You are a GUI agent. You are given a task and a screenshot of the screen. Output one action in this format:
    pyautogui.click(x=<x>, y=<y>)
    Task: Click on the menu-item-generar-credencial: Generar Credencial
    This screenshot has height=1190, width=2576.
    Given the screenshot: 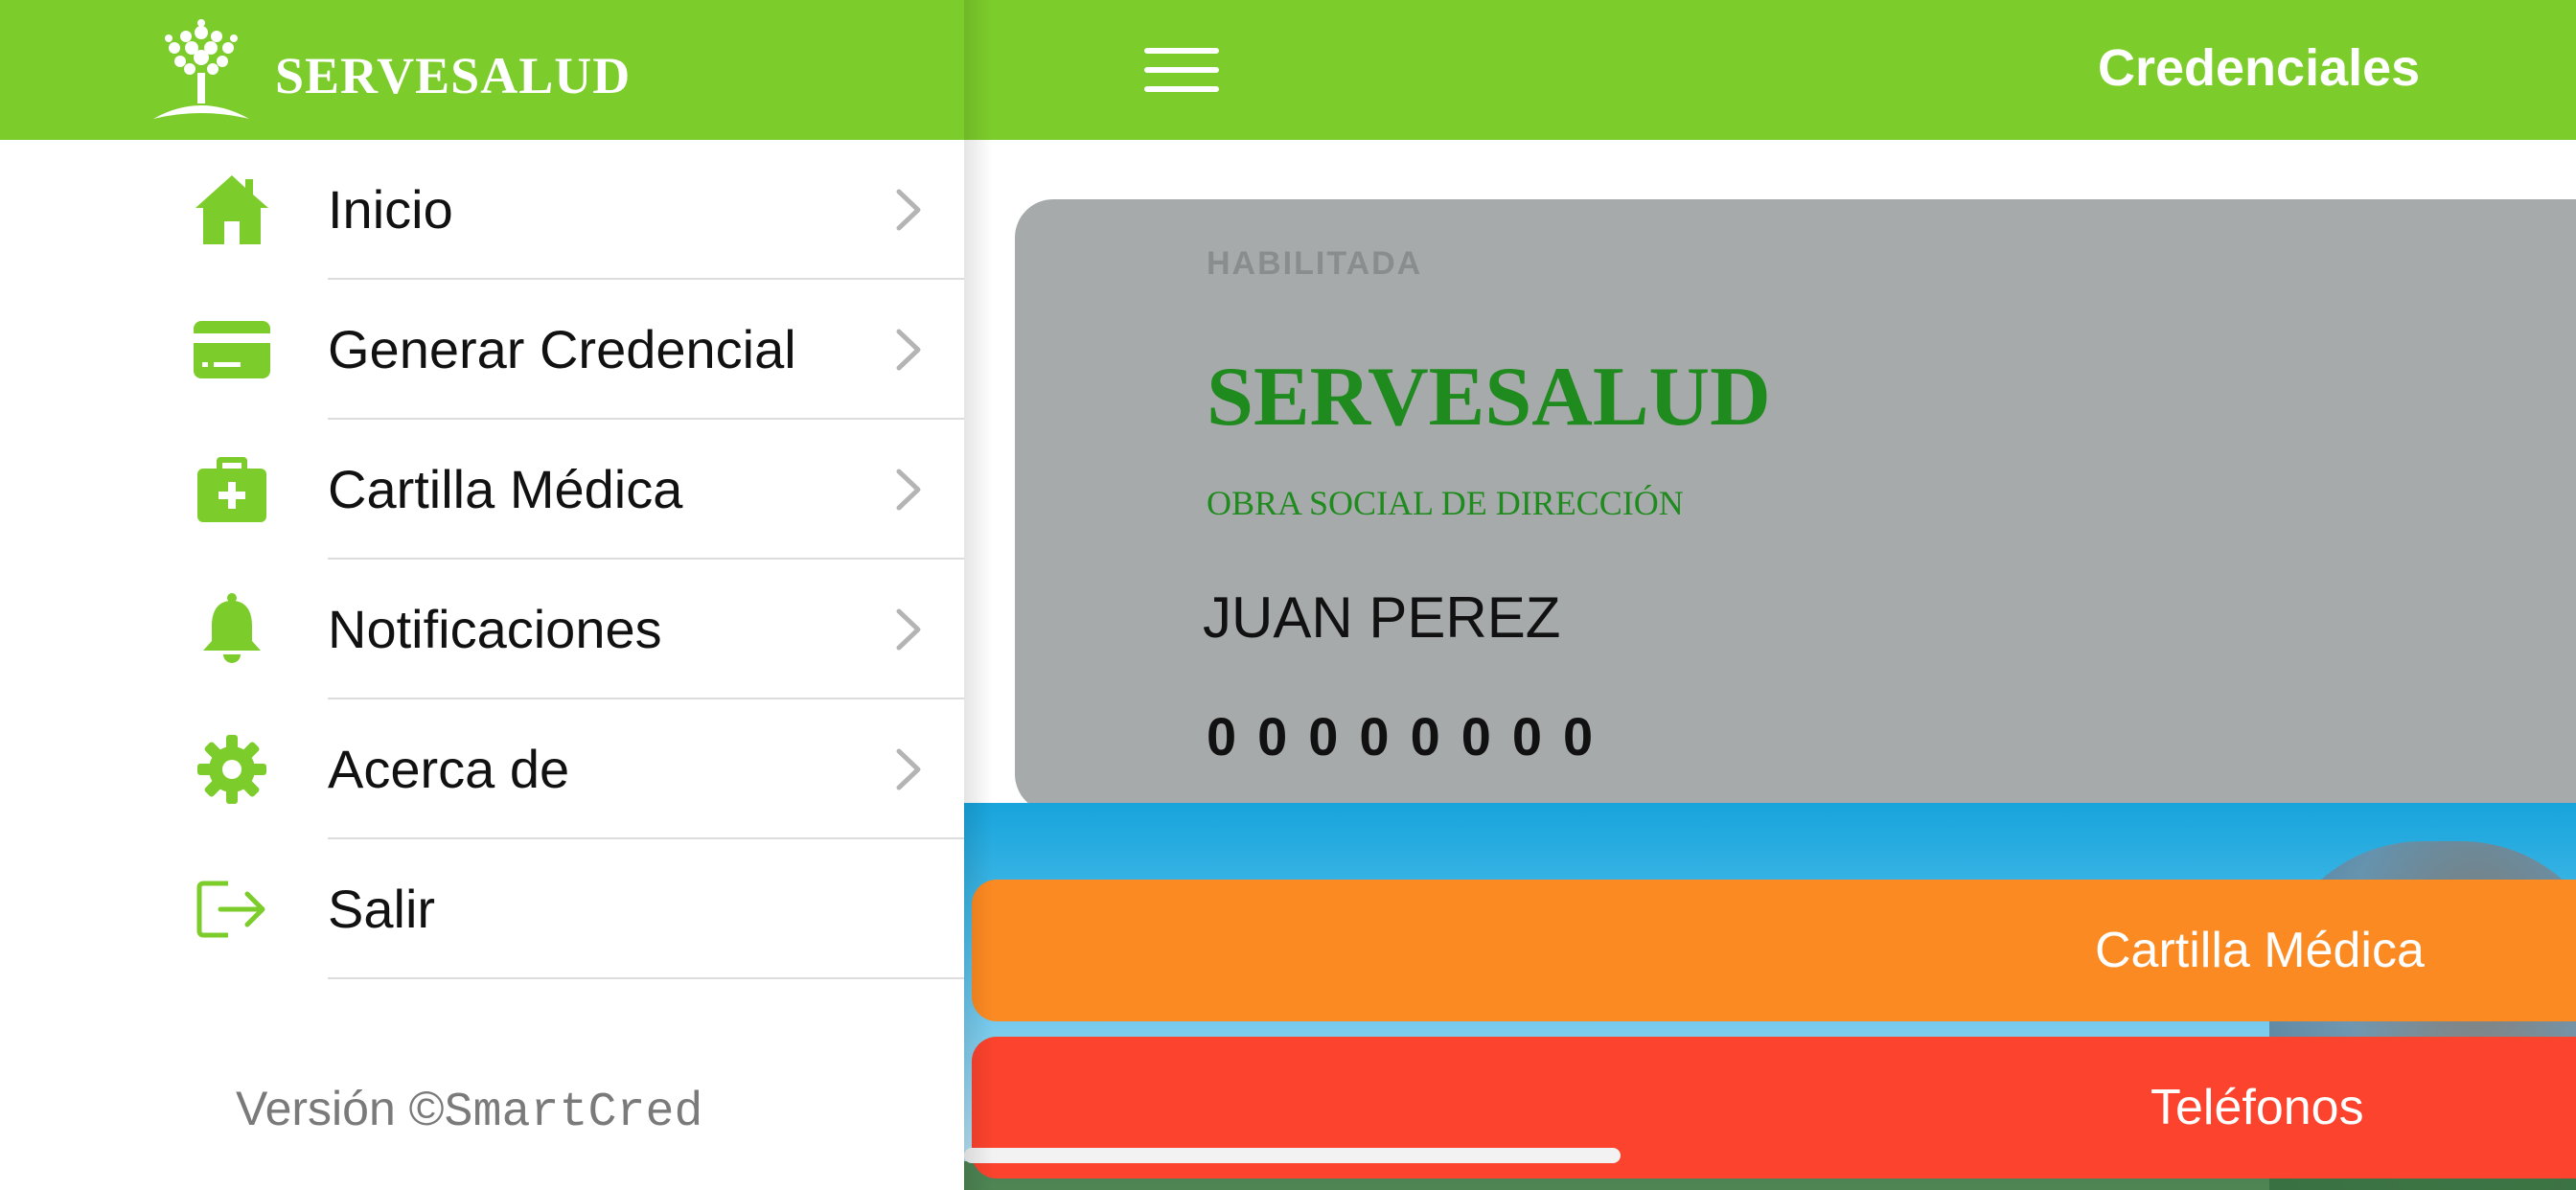 What is the action you would take?
    pyautogui.click(x=482, y=350)
    